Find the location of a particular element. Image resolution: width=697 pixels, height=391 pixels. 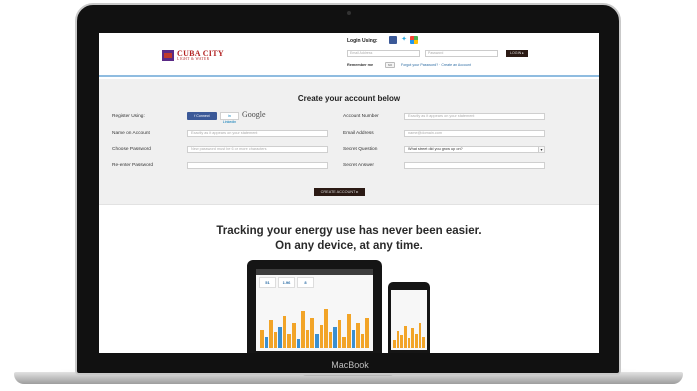

create-account-title: Create your account below is located at coordinates (349, 98).